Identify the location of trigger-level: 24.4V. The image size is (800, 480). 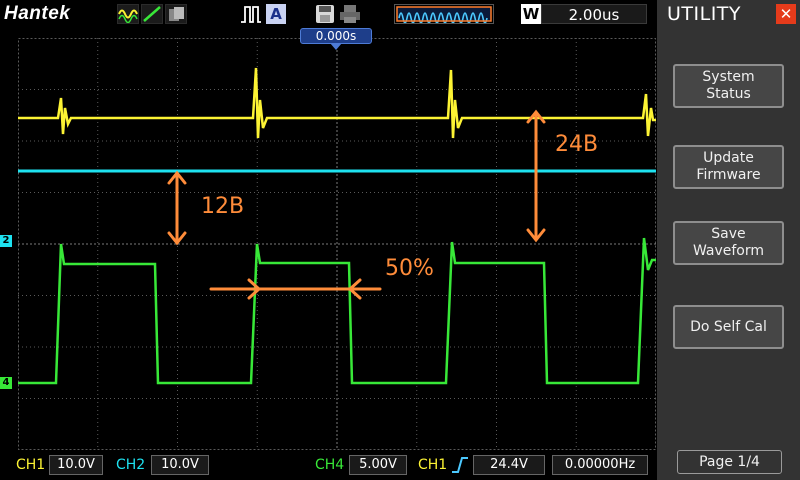
(509, 465).